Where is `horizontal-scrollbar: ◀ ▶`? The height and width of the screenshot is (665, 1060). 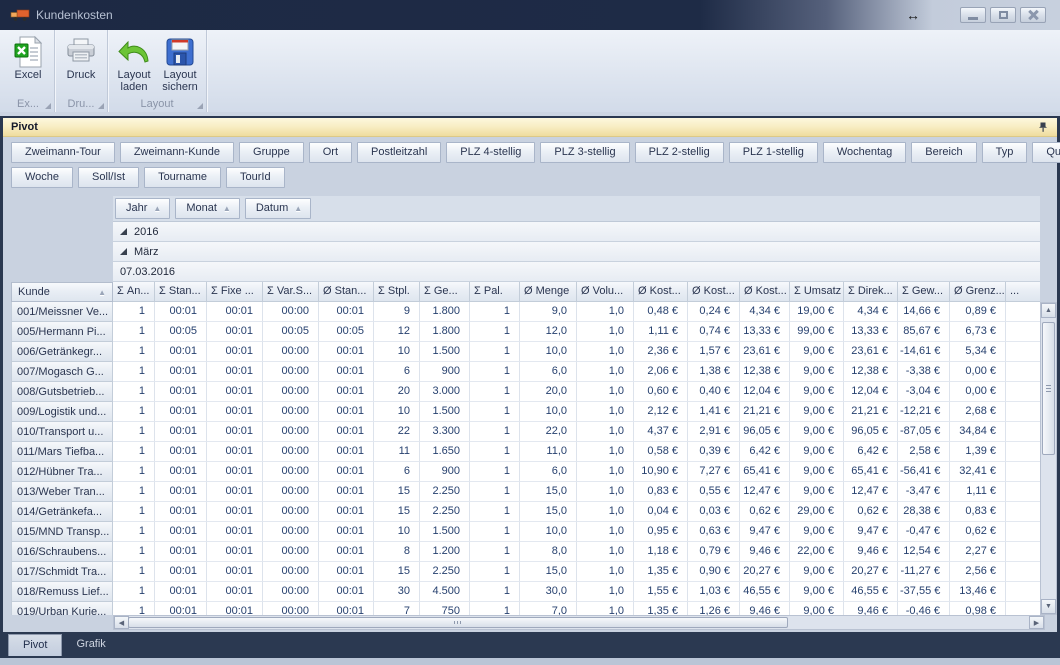
horizontal-scrollbar: ◀ ▶ is located at coordinates (579, 622).